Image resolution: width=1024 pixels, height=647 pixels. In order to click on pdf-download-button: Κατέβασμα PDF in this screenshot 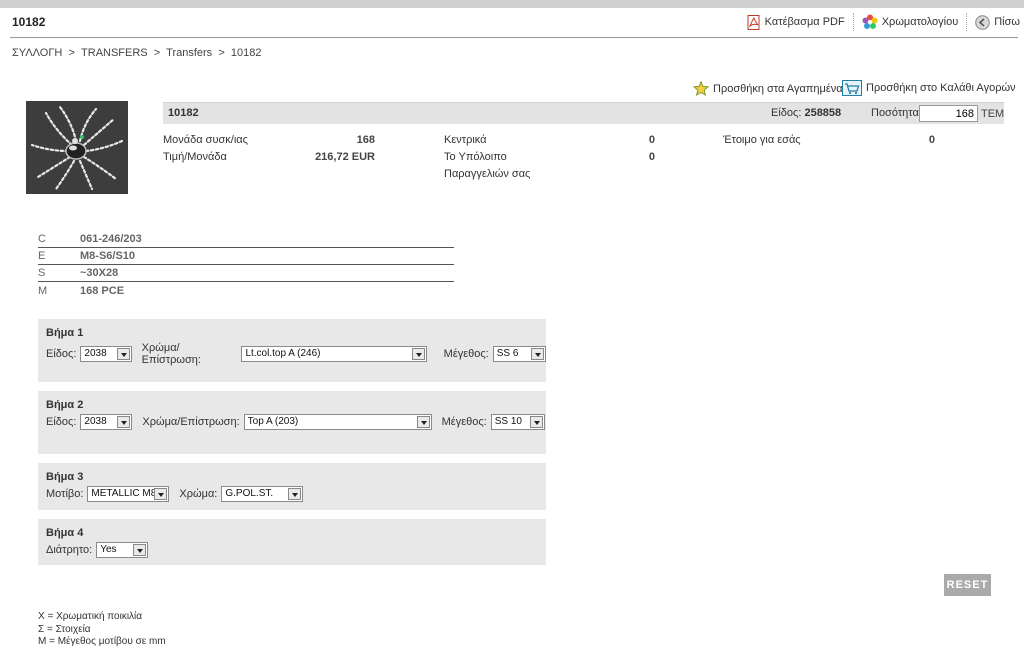, I will do `click(796, 22)`.